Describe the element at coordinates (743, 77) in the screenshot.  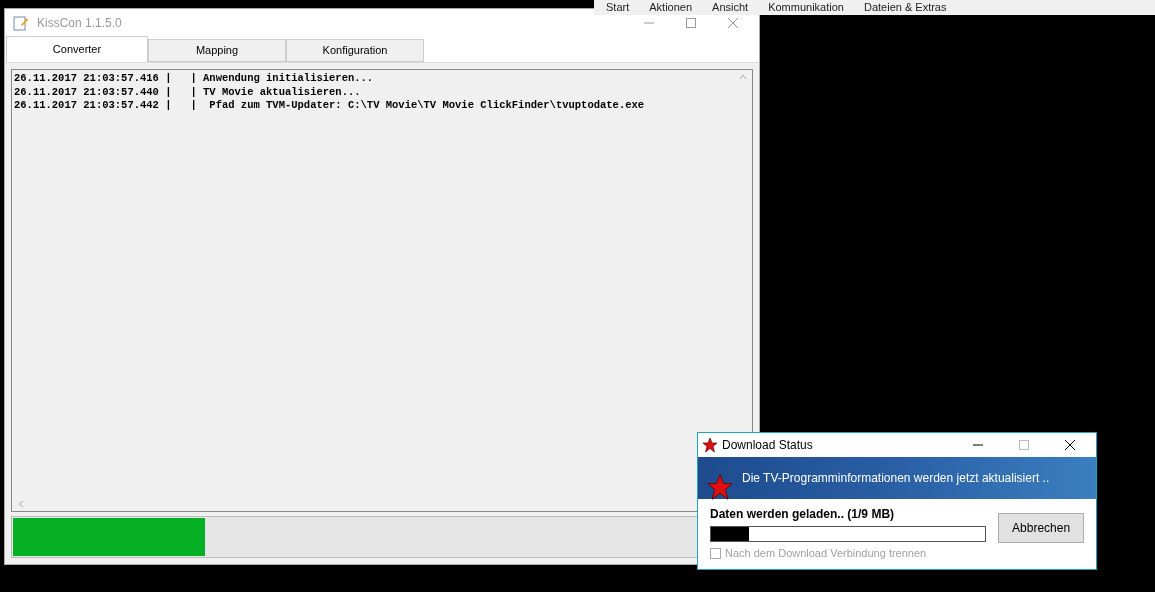
I see `scroll-up-icon` at that location.